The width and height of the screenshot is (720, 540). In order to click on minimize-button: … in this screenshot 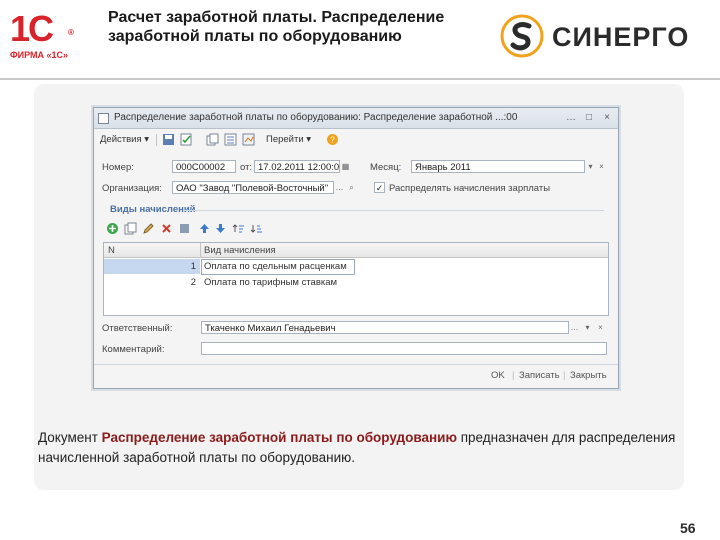, I will do `click(571, 117)`.